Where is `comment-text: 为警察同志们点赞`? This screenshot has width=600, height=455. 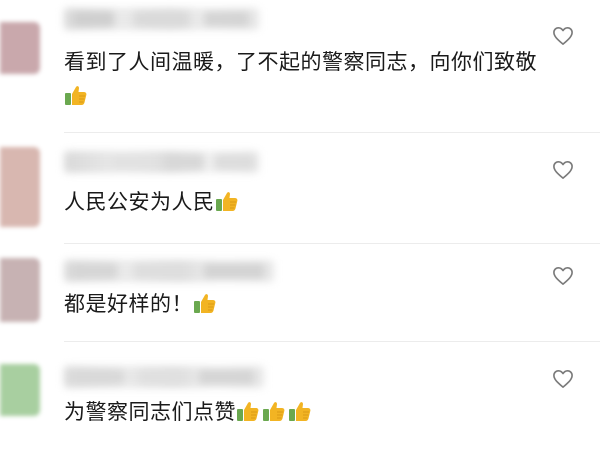
comment-text: 为警察同志们点赞 is located at coordinates (189, 412).